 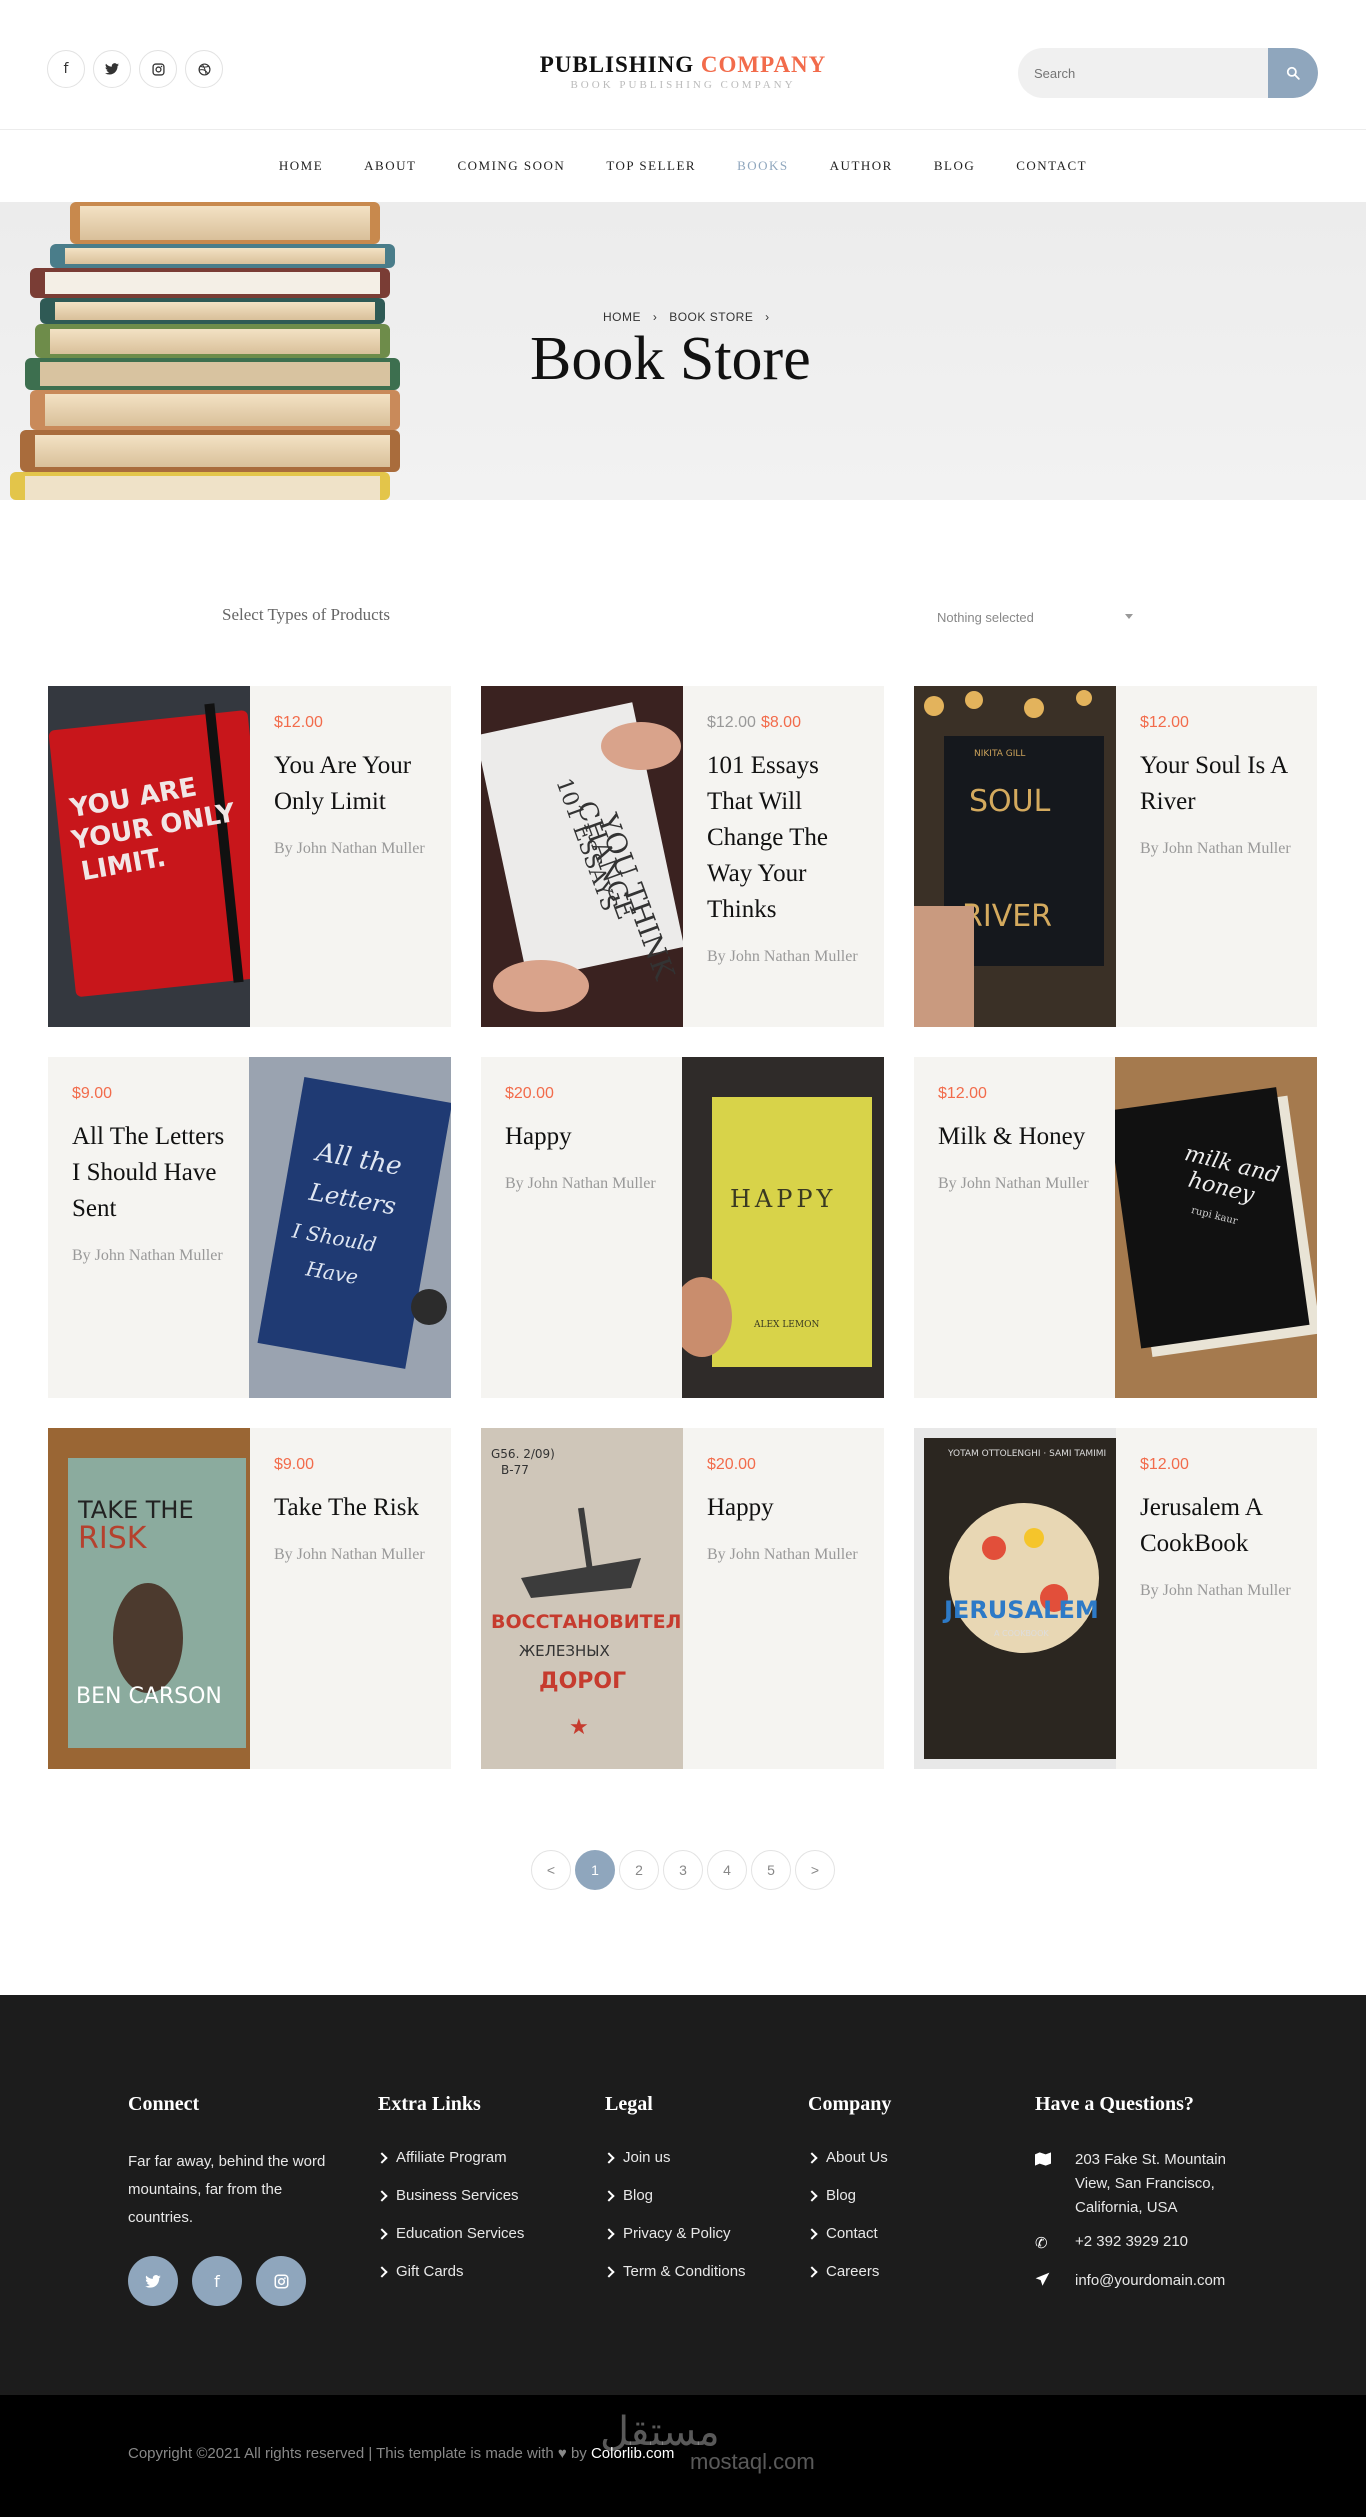 What do you see at coordinates (1154, 73) in the screenshot?
I see `search-input` at bounding box center [1154, 73].